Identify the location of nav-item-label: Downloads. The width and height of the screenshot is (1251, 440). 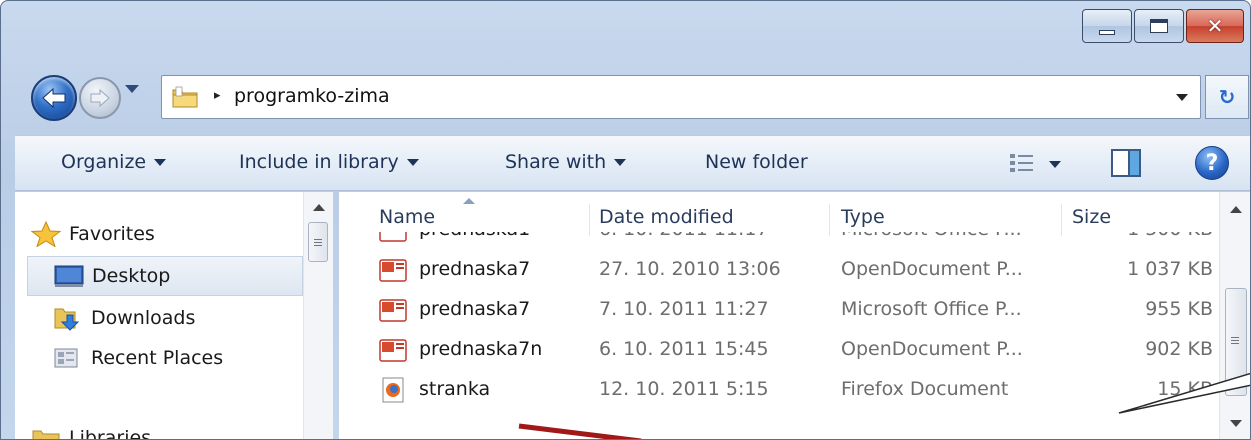
(143, 318).